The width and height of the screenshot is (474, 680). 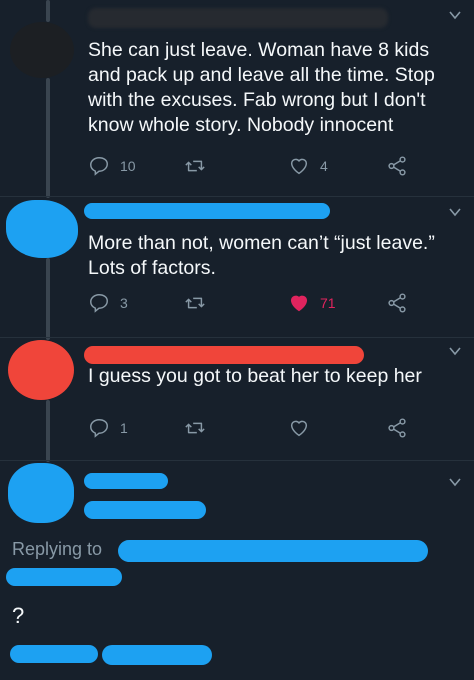 I want to click on handle-redaction, so click(x=145, y=510).